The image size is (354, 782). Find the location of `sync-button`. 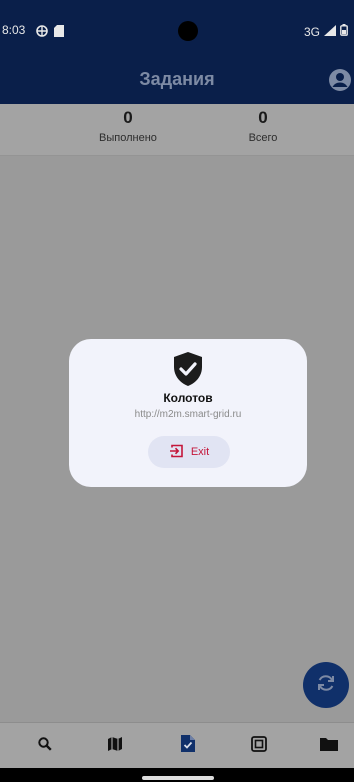

sync-button is located at coordinates (326, 685).